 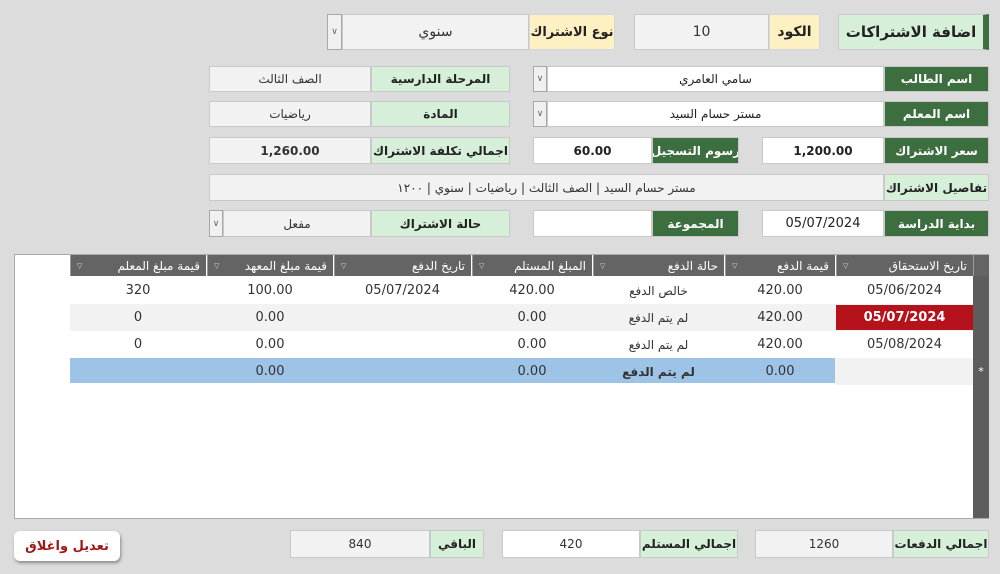 I want to click on column-header-payment-date: ▽ تاريخ الدفع, so click(x=402, y=265).